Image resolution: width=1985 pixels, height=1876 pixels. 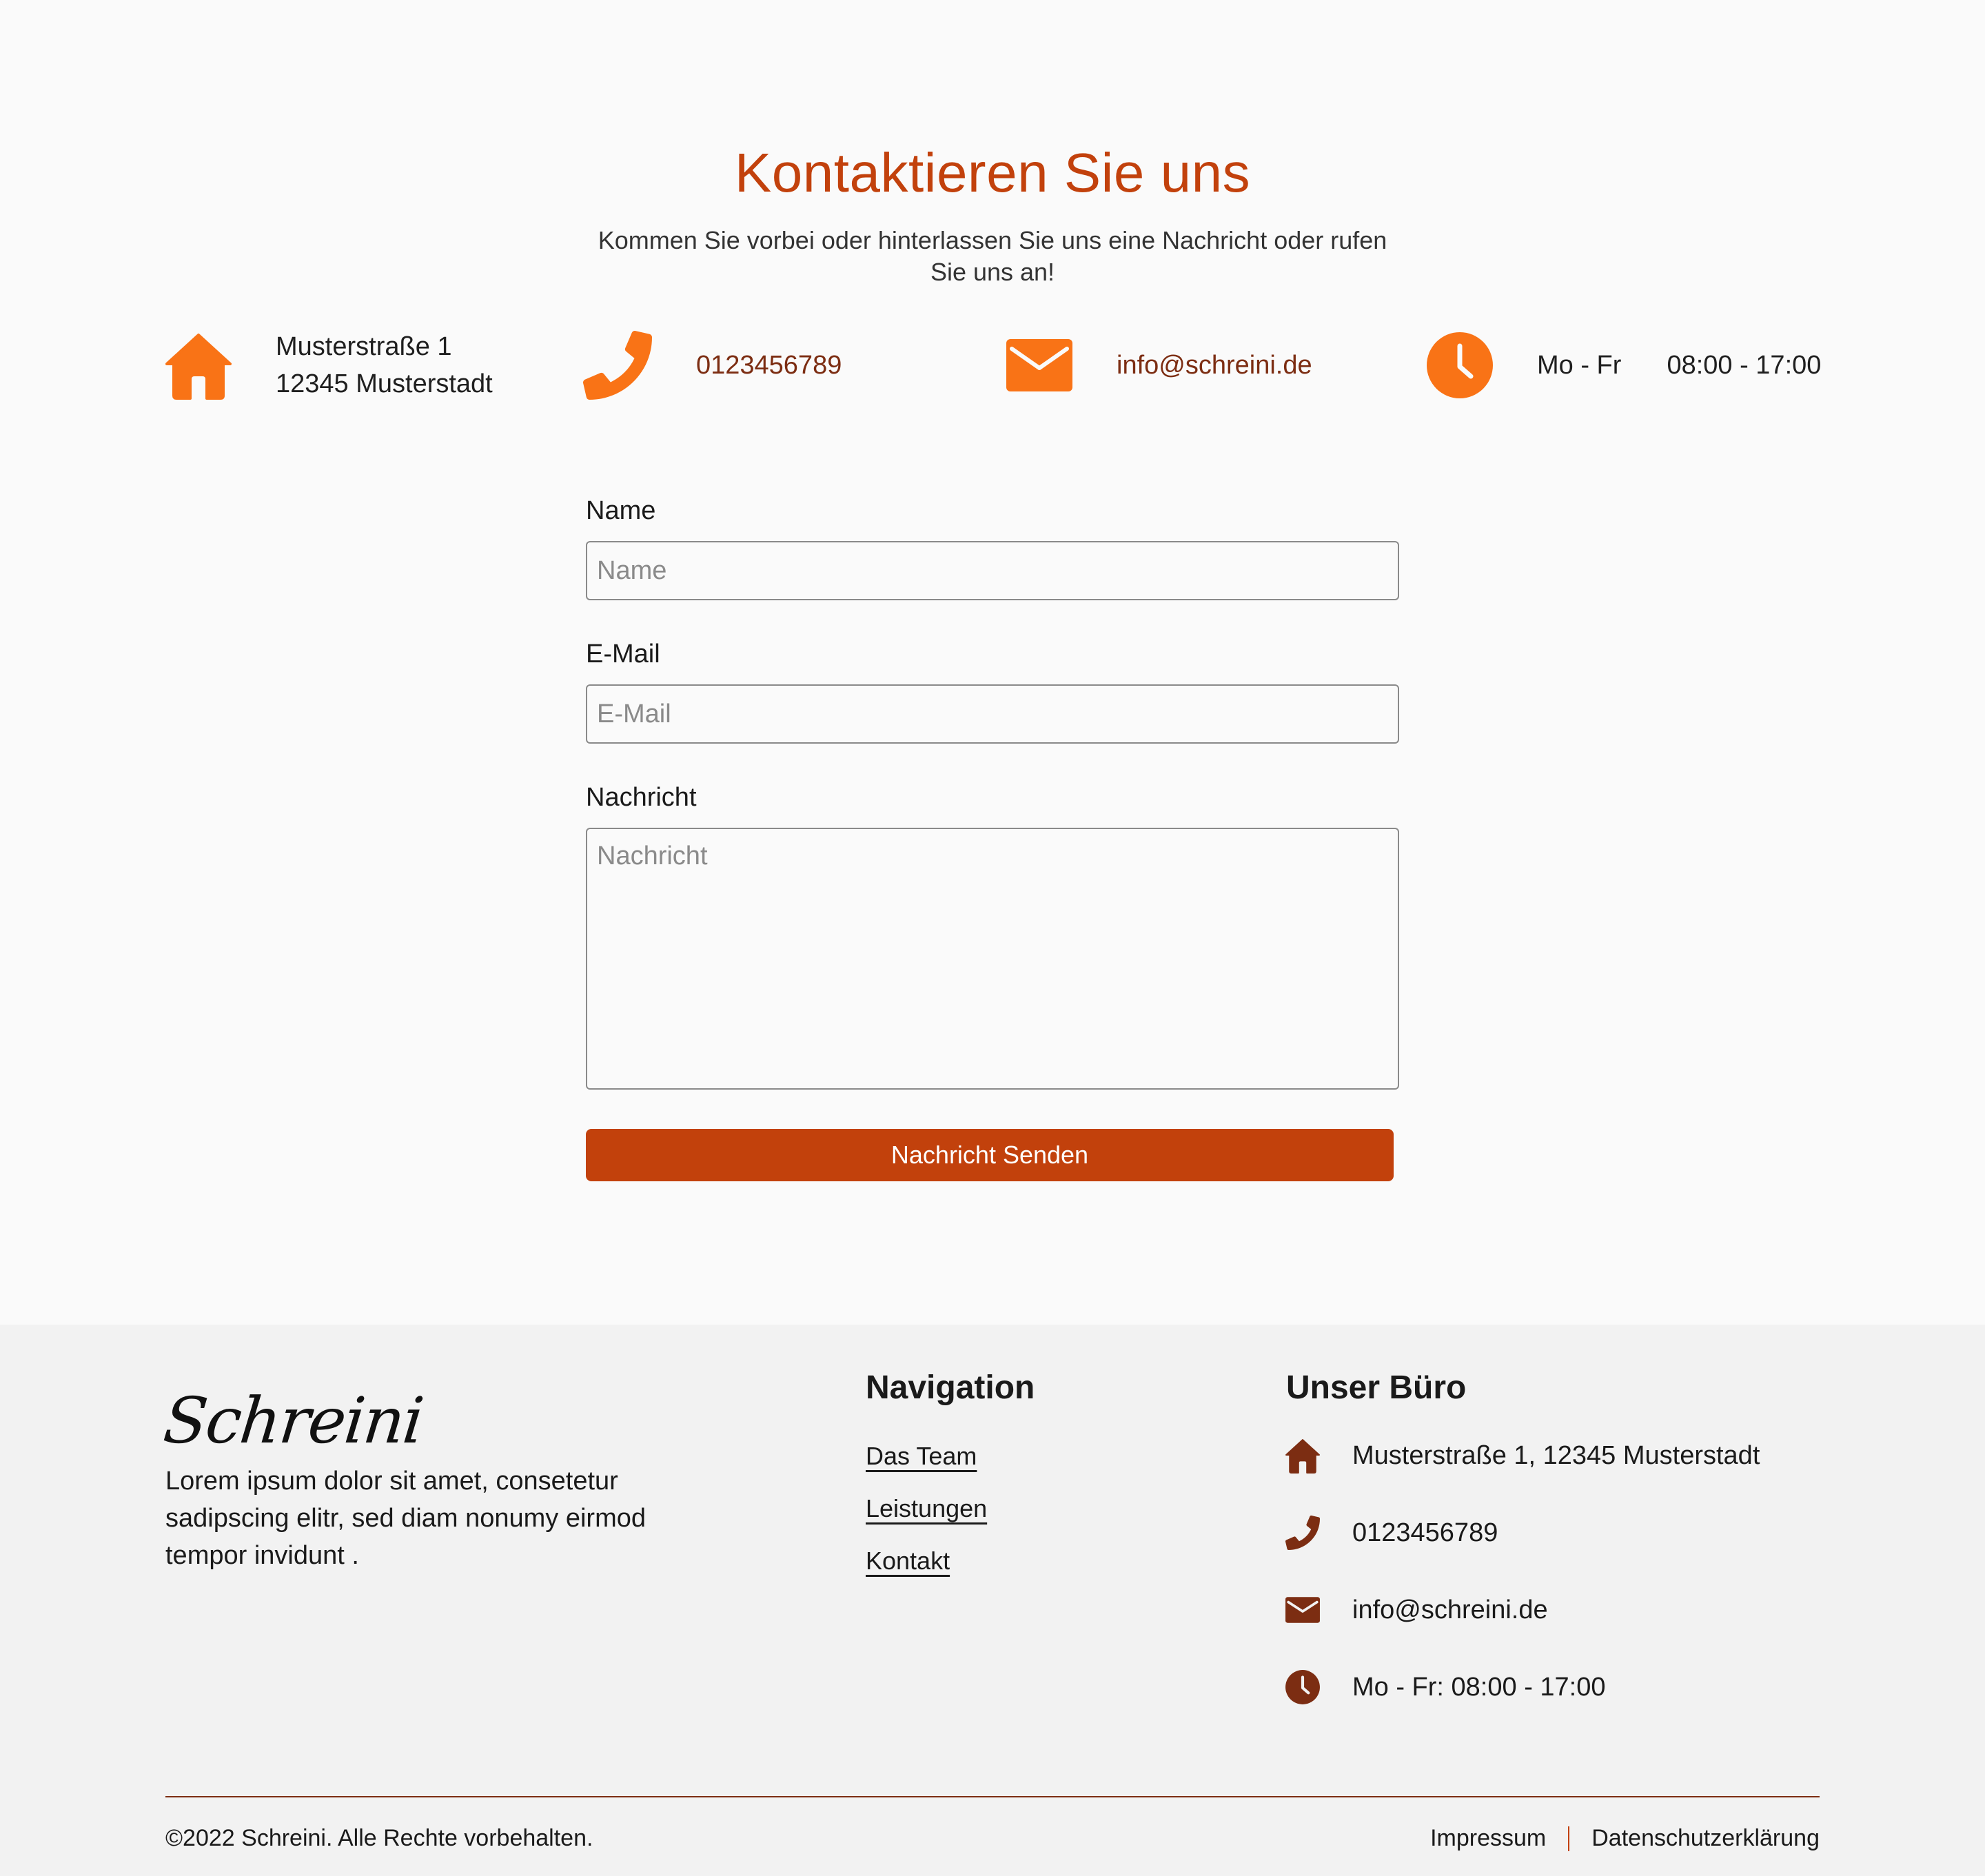 What do you see at coordinates (1479, 1687) in the screenshot?
I see `office-hours-text: Mo - Fr: 08:00 - 17:00` at bounding box center [1479, 1687].